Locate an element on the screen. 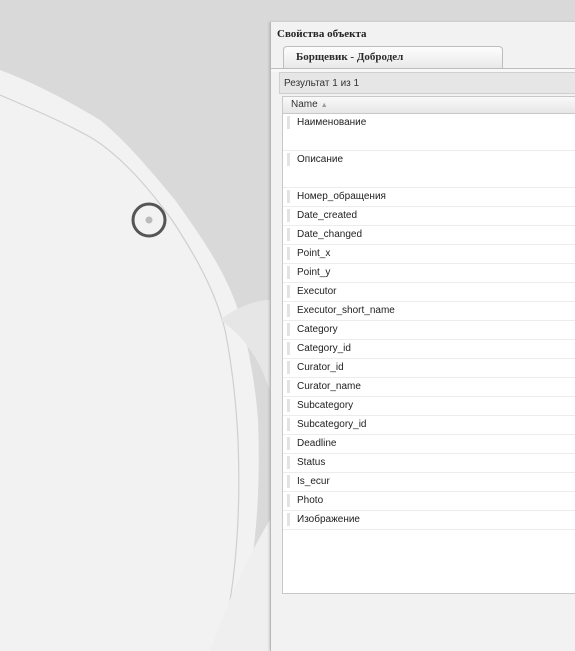 This screenshot has height=651, width=575. tab-object: Борщевик - Добродел is located at coordinates (393, 57).